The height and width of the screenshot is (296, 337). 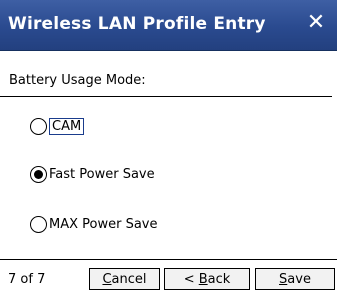 I want to click on save-button: Save, so click(x=295, y=279).